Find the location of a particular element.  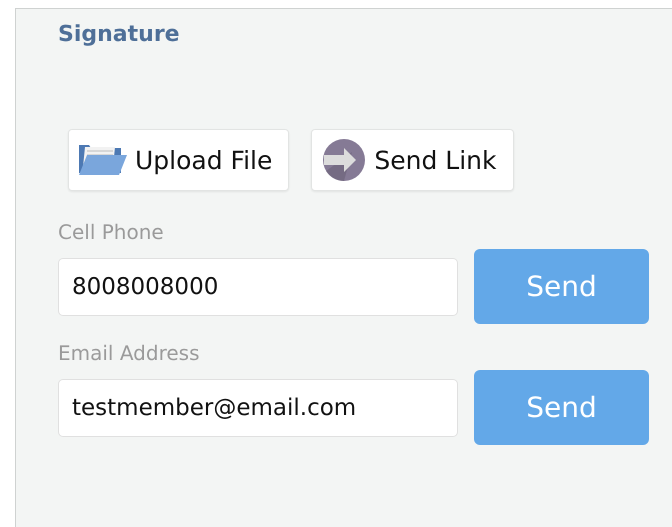

send-link-button: Send Link is located at coordinates (412, 160).